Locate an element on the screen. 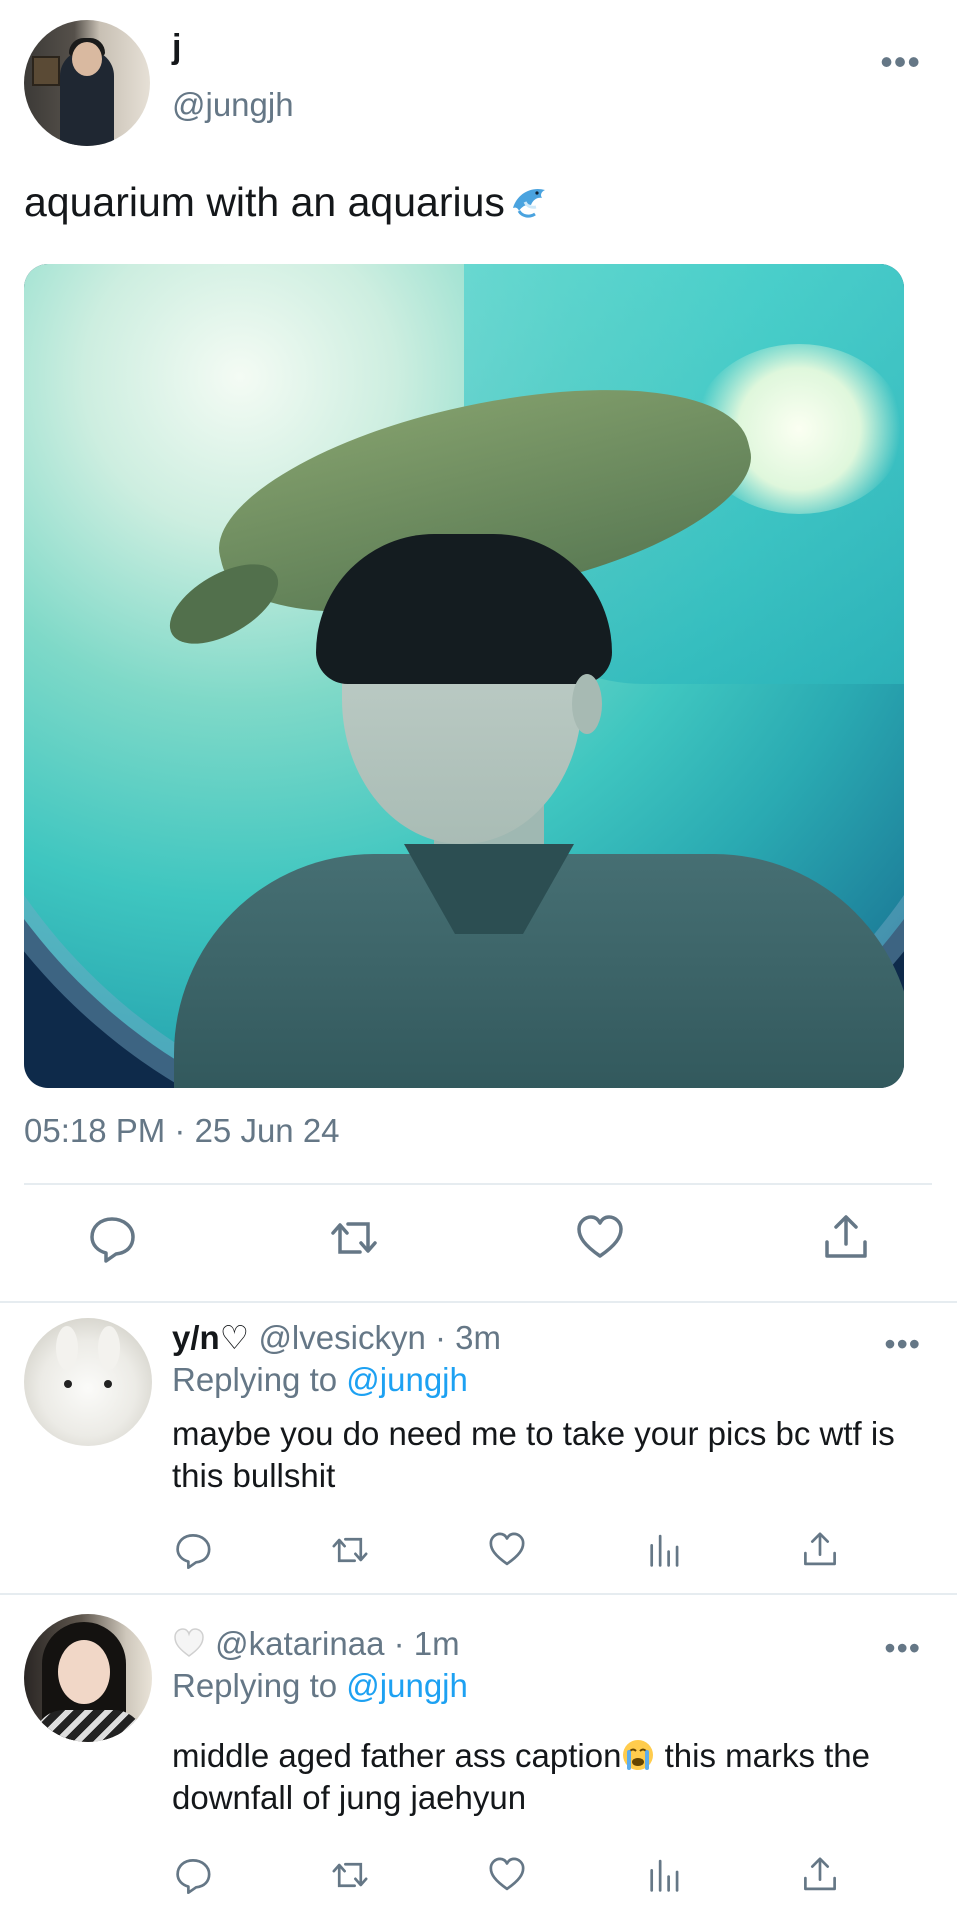 The image size is (957, 1920). reply-handle: @katarinaa is located at coordinates (299, 1643).